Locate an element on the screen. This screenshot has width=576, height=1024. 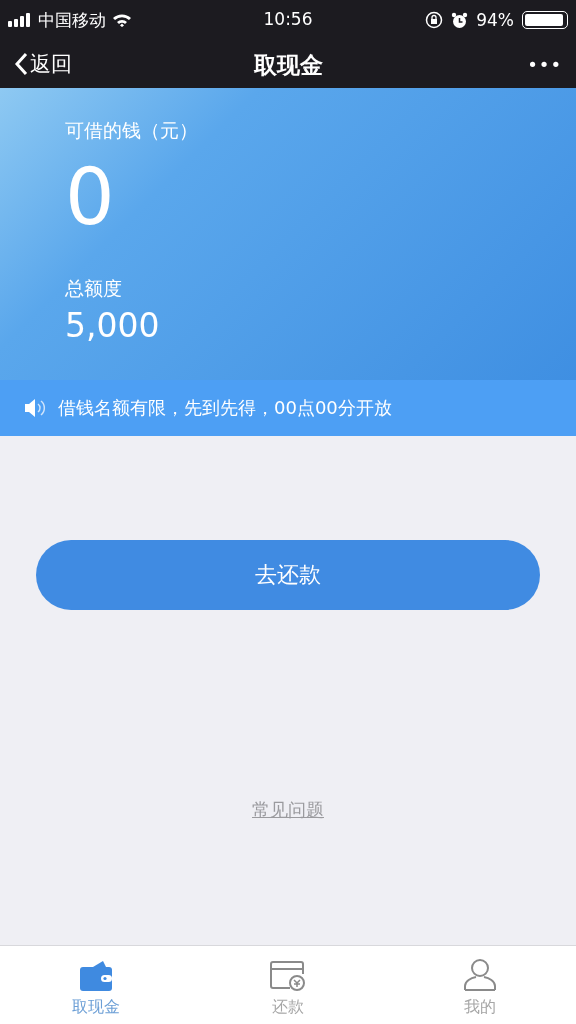
faq-link: 常见问题 is located at coordinates (288, 810).